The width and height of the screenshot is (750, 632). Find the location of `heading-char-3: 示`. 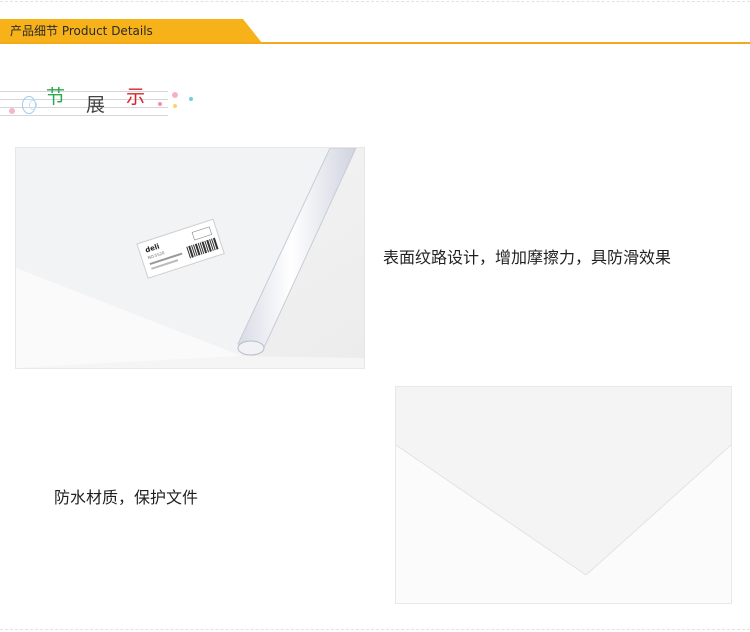

heading-char-3: 示 is located at coordinates (136, 97).